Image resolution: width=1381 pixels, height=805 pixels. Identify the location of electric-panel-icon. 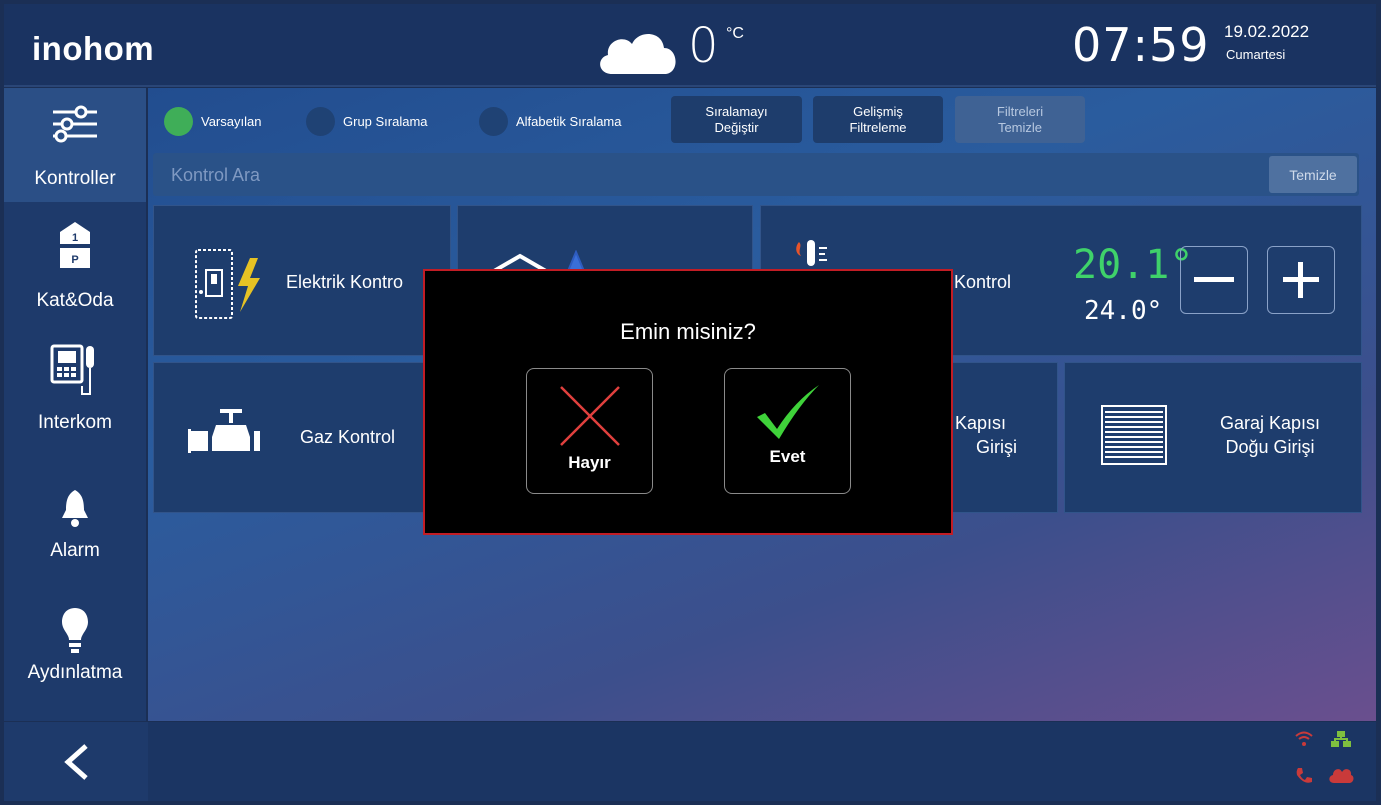
(230, 286).